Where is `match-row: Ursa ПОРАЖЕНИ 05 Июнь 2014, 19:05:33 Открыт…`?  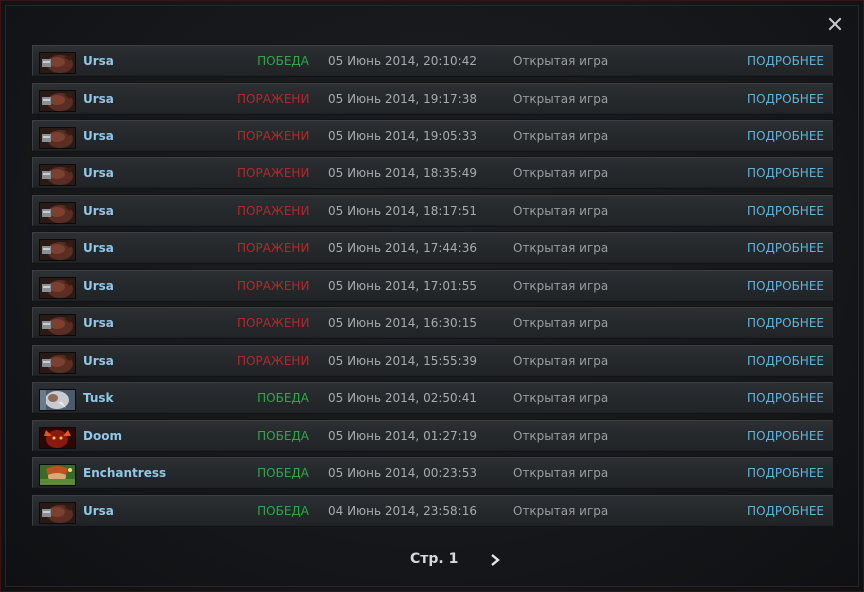 match-row: Ursa ПОРАЖЕНИ 05 Июнь 2014, 19:05:33 Открыт… is located at coordinates (432, 135).